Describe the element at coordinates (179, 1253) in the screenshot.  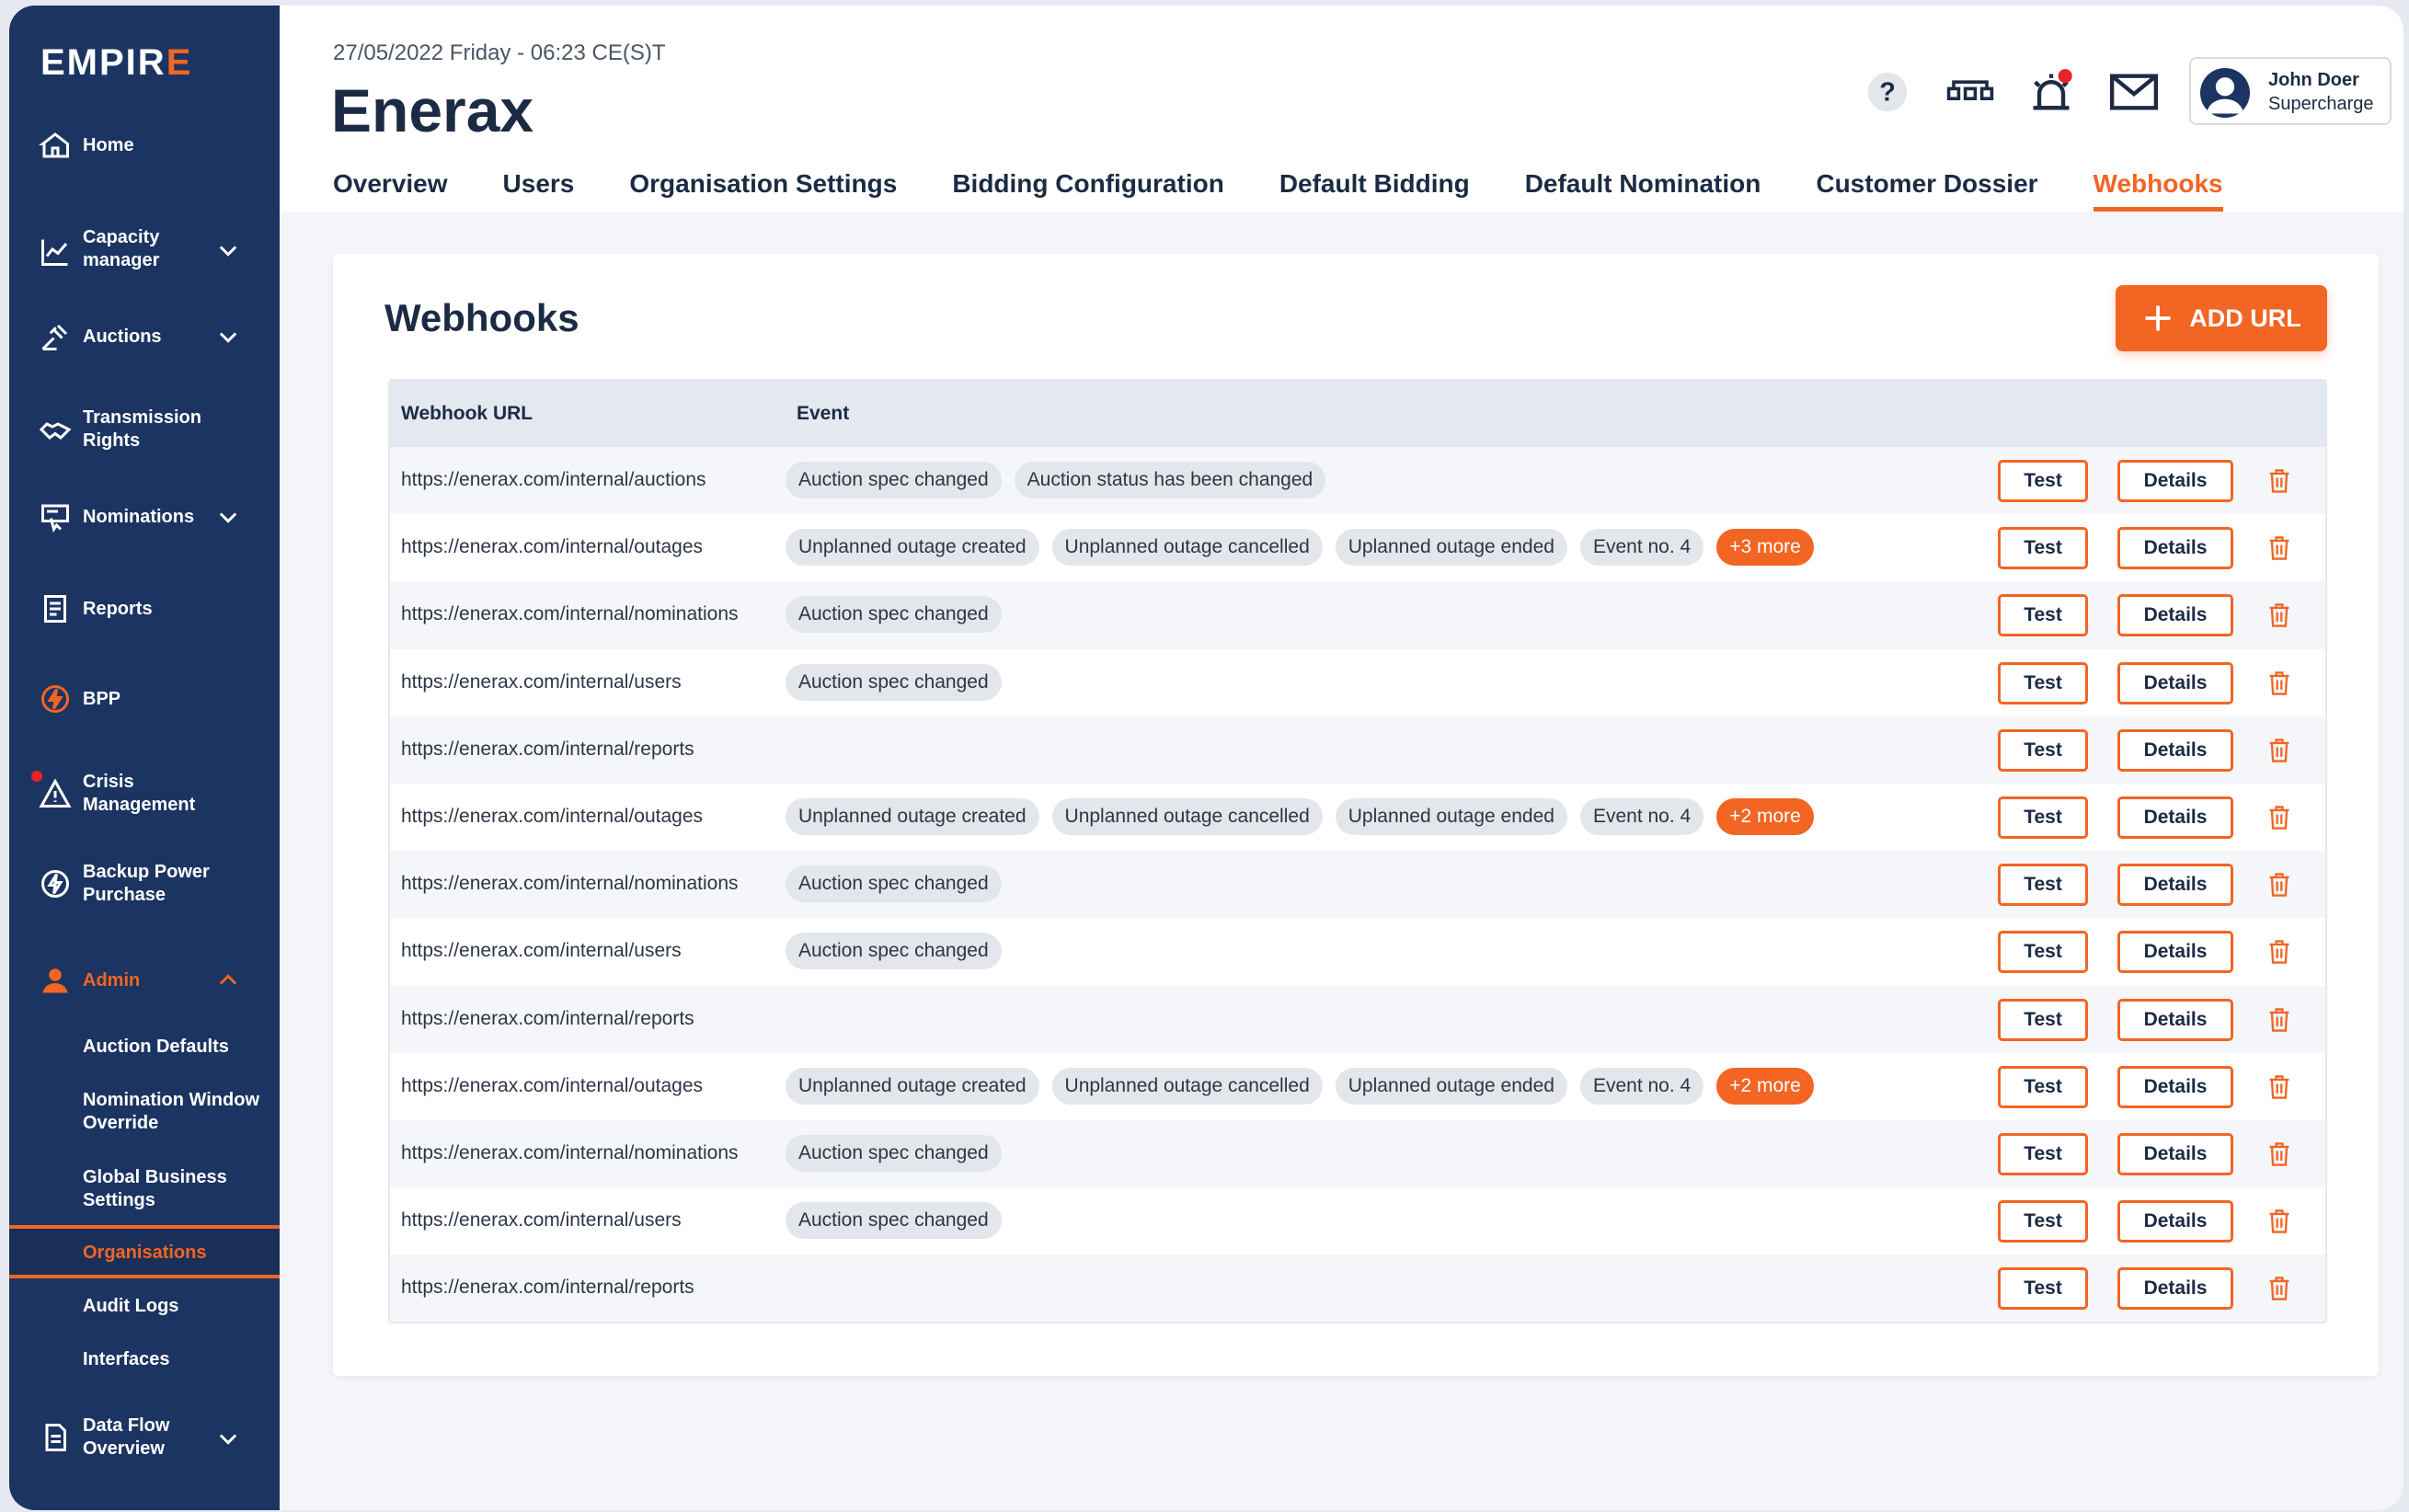
I see `sidebar-sub-organisations: Organisations` at that location.